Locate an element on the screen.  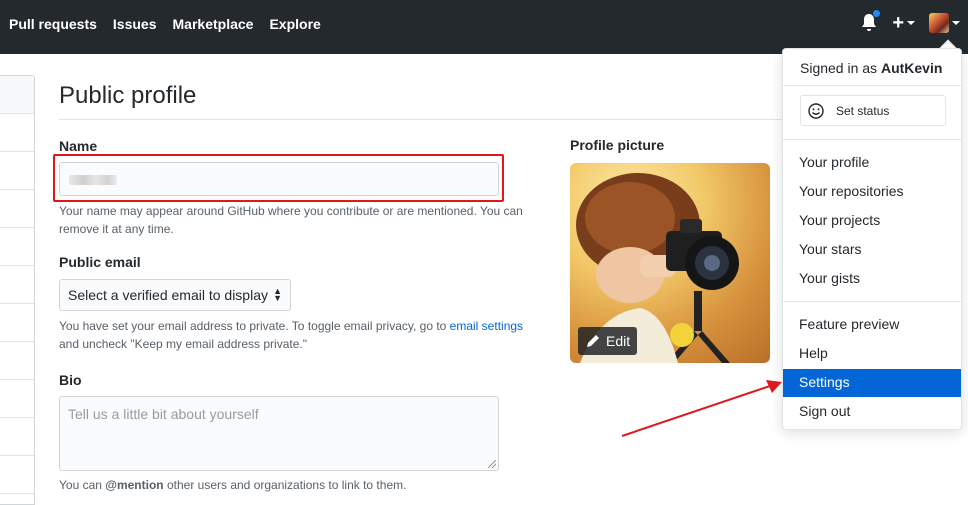
nav-explore: Explore is located at coordinates (294, 24).